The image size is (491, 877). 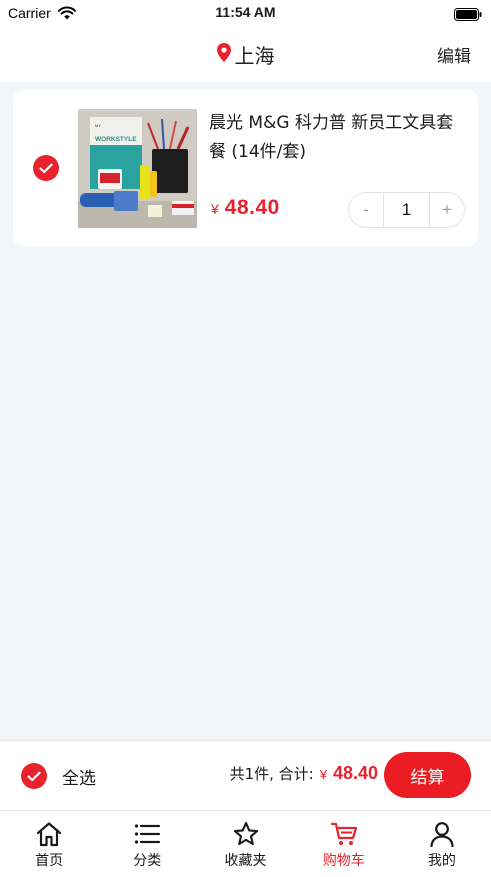 What do you see at coordinates (343, 833) in the screenshot?
I see `cart-icon` at bounding box center [343, 833].